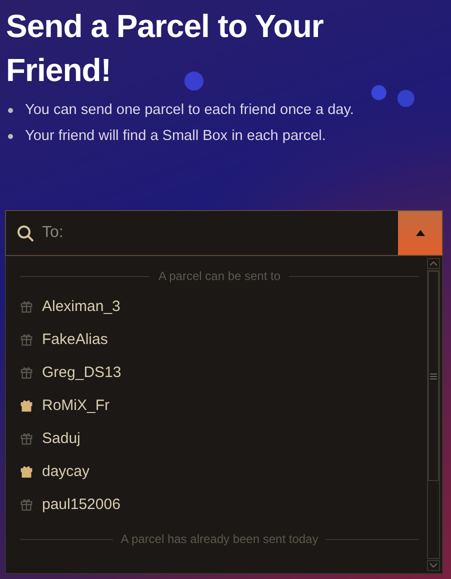 Image resolution: width=451 pixels, height=579 pixels. I want to click on info-text: Your friend will find a Small Box in each parcel., so click(175, 136).